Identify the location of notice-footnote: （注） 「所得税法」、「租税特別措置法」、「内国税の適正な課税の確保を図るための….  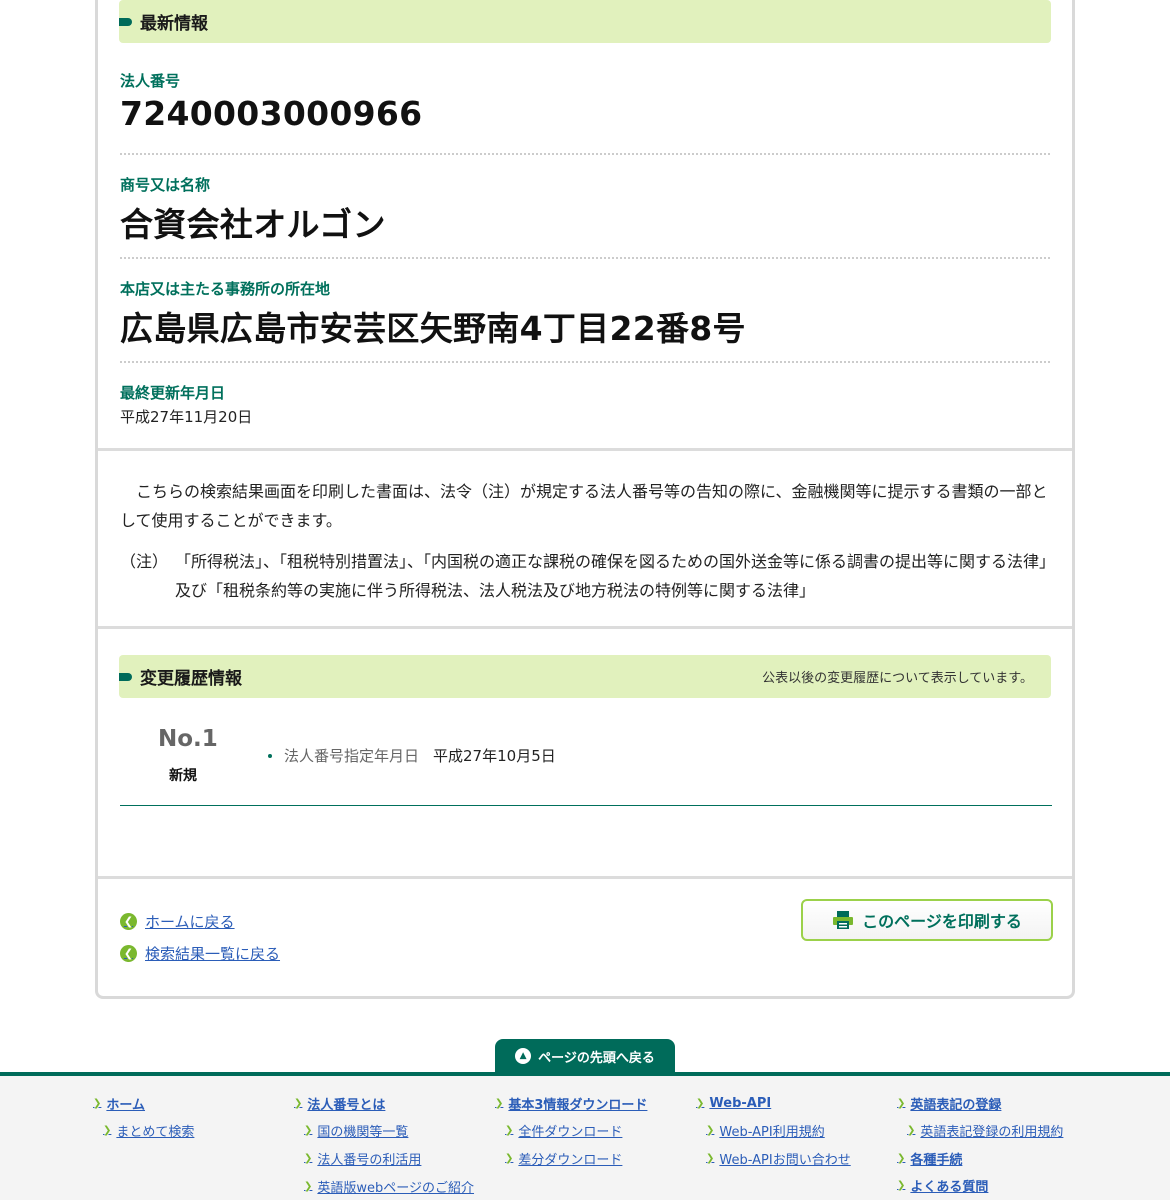
(587, 576).